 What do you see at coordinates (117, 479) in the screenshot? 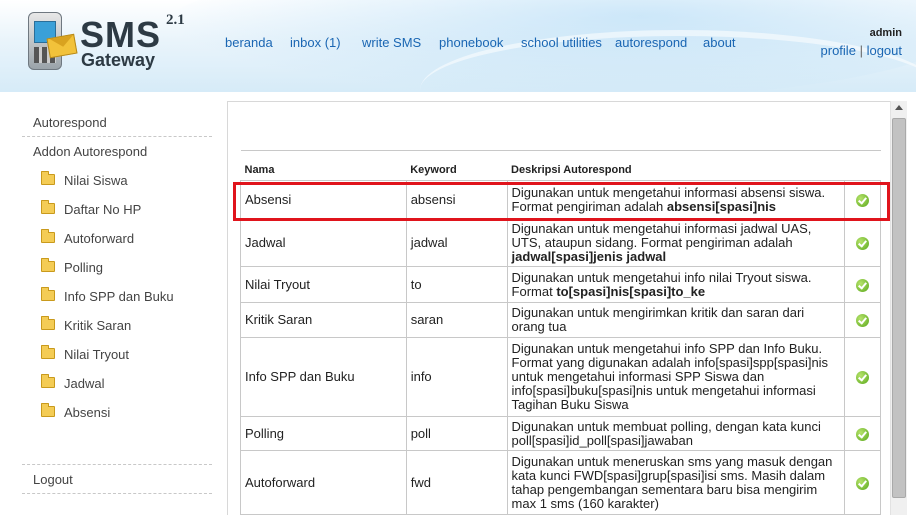
I see `sidebar-item-logout: Logout` at bounding box center [117, 479].